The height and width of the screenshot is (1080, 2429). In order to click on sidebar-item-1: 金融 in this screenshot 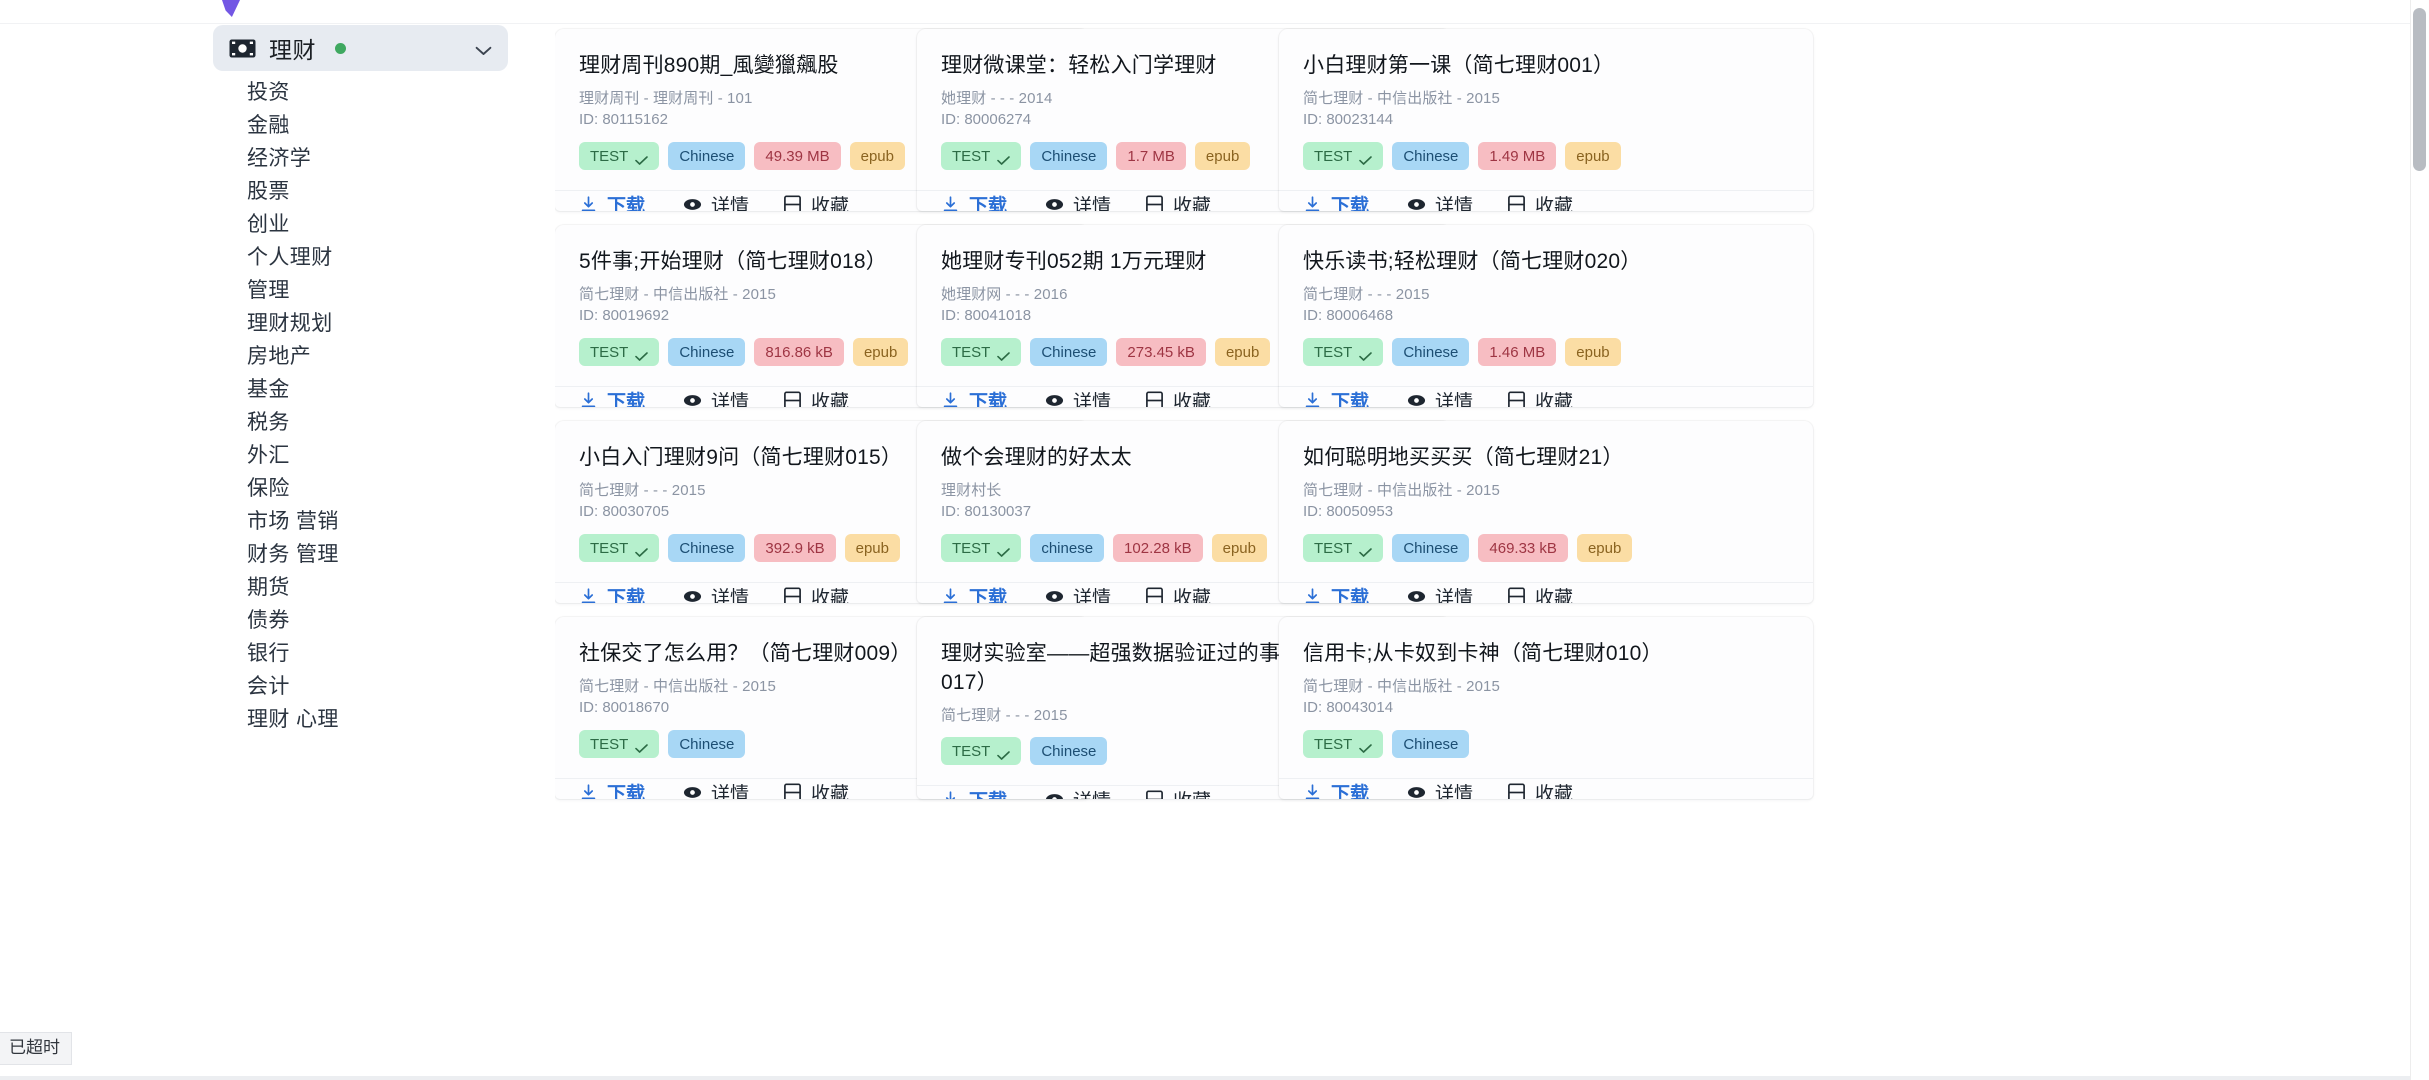, I will do `click(272, 125)`.